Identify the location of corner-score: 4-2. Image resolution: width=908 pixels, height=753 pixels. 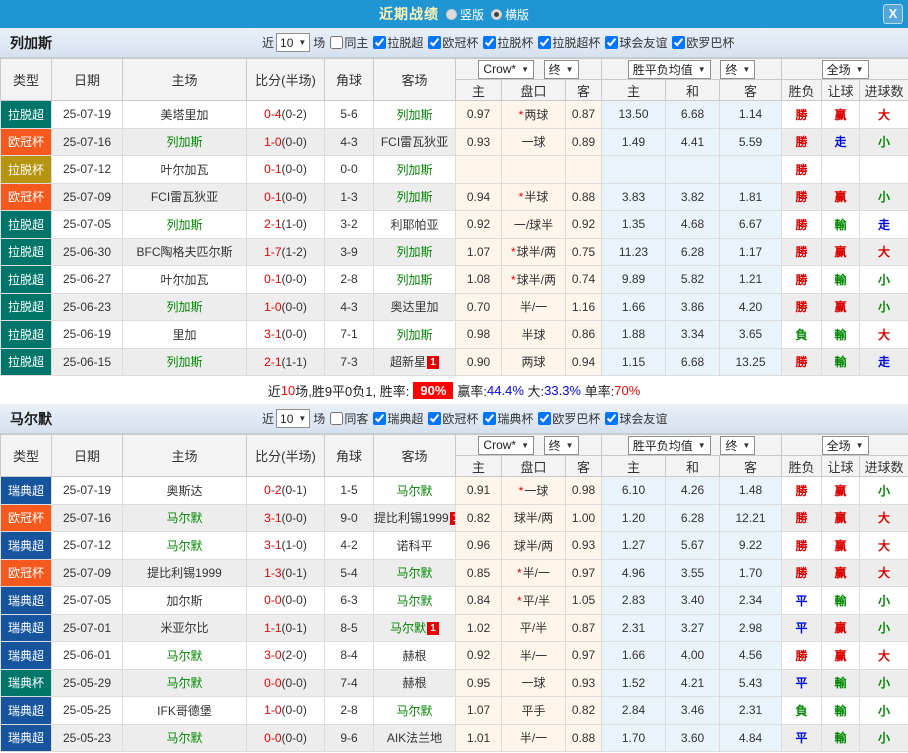
(349, 545).